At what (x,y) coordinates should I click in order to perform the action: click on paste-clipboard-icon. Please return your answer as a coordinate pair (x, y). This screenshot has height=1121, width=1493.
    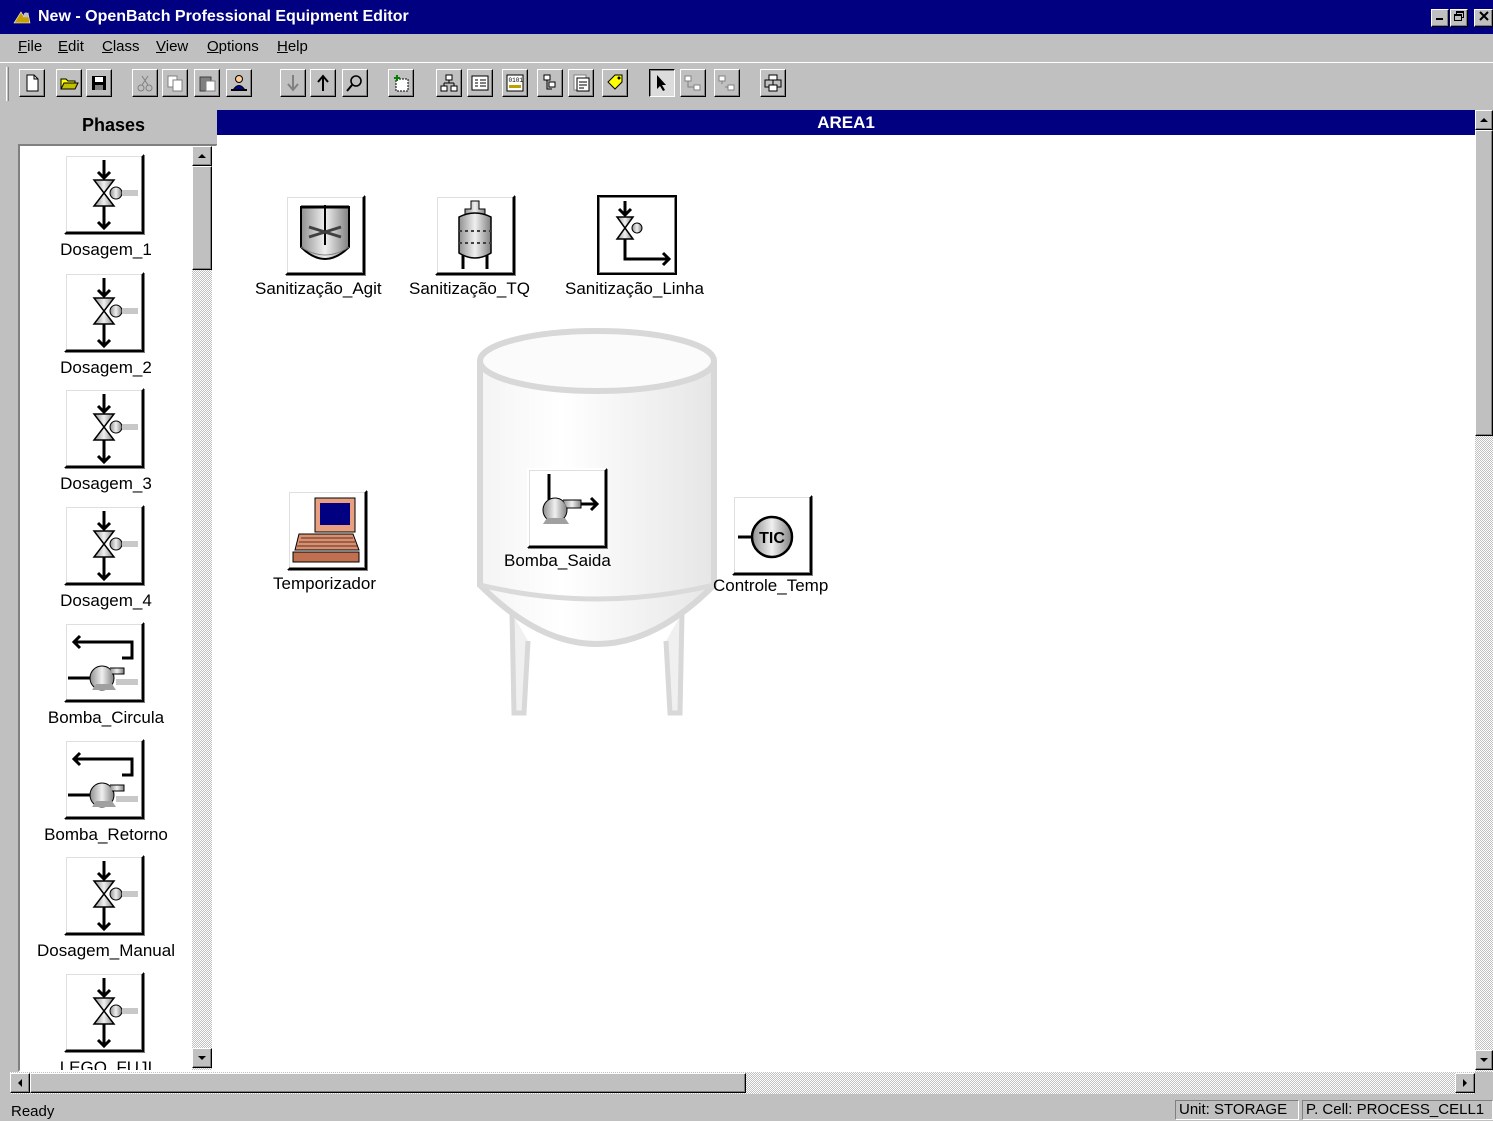
    Looking at the image, I should click on (207, 84).